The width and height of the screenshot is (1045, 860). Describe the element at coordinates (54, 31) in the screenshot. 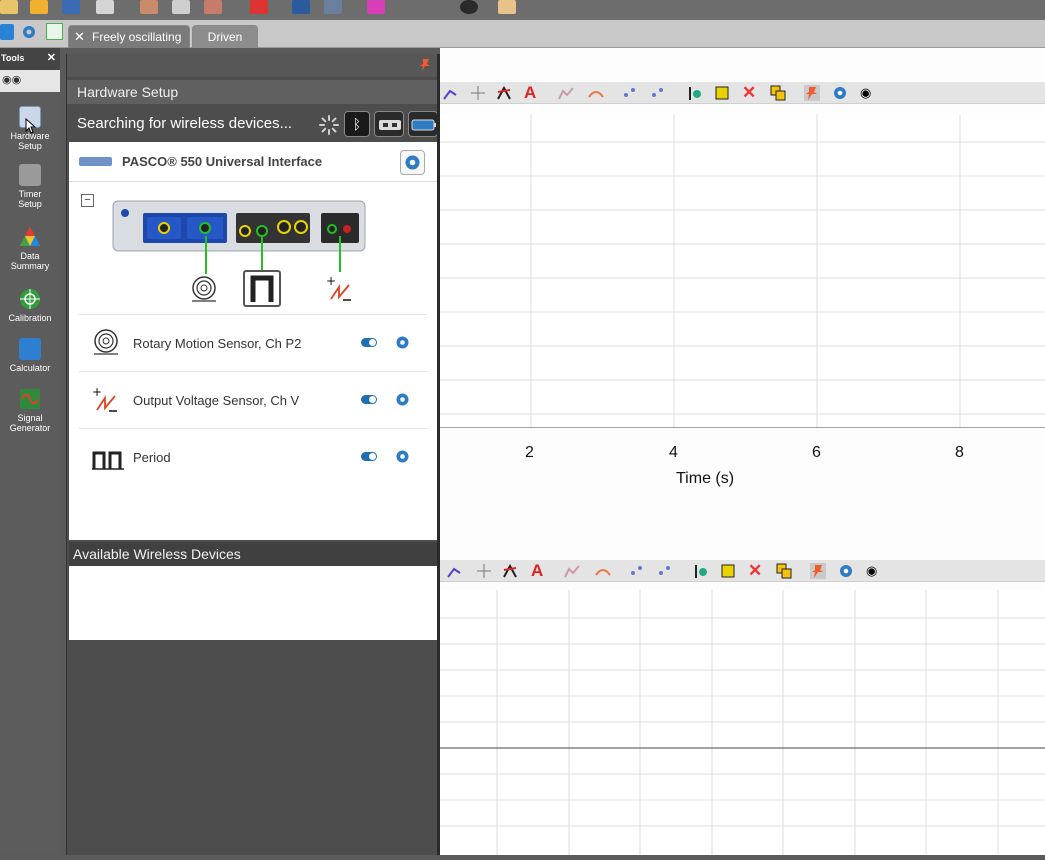

I see `grid-layout-icon` at that location.